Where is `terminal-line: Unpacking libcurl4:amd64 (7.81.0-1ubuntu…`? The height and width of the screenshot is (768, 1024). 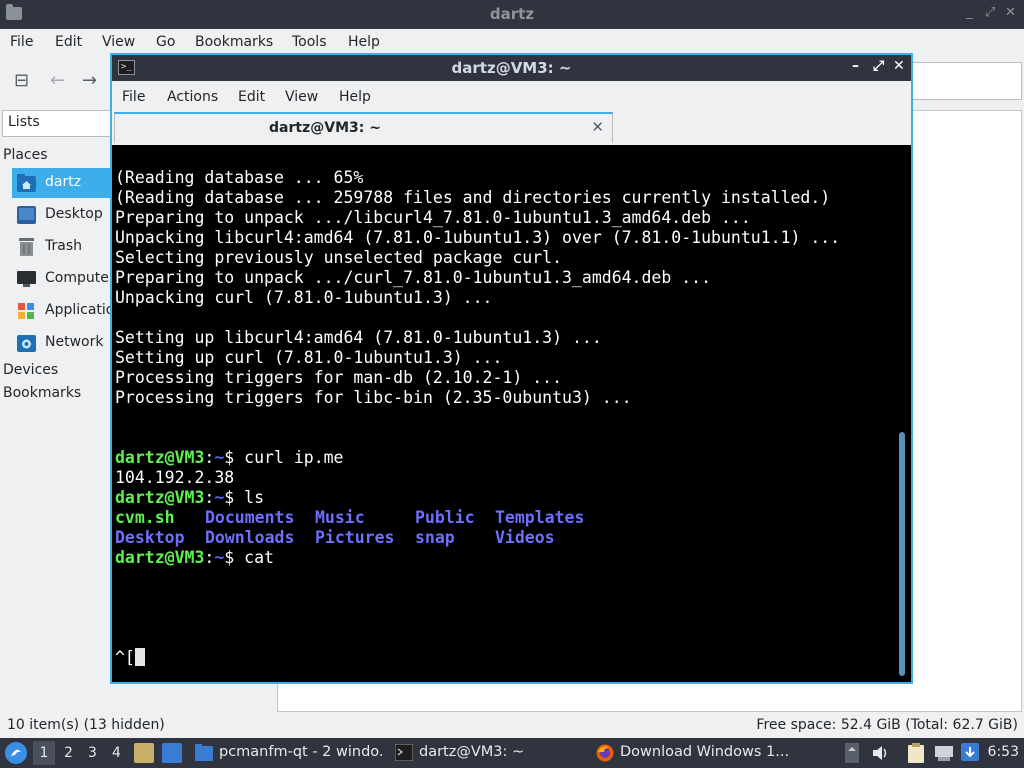 terminal-line: Unpacking libcurl4:amd64 (7.81.0-1ubuntu… is located at coordinates (478, 237).